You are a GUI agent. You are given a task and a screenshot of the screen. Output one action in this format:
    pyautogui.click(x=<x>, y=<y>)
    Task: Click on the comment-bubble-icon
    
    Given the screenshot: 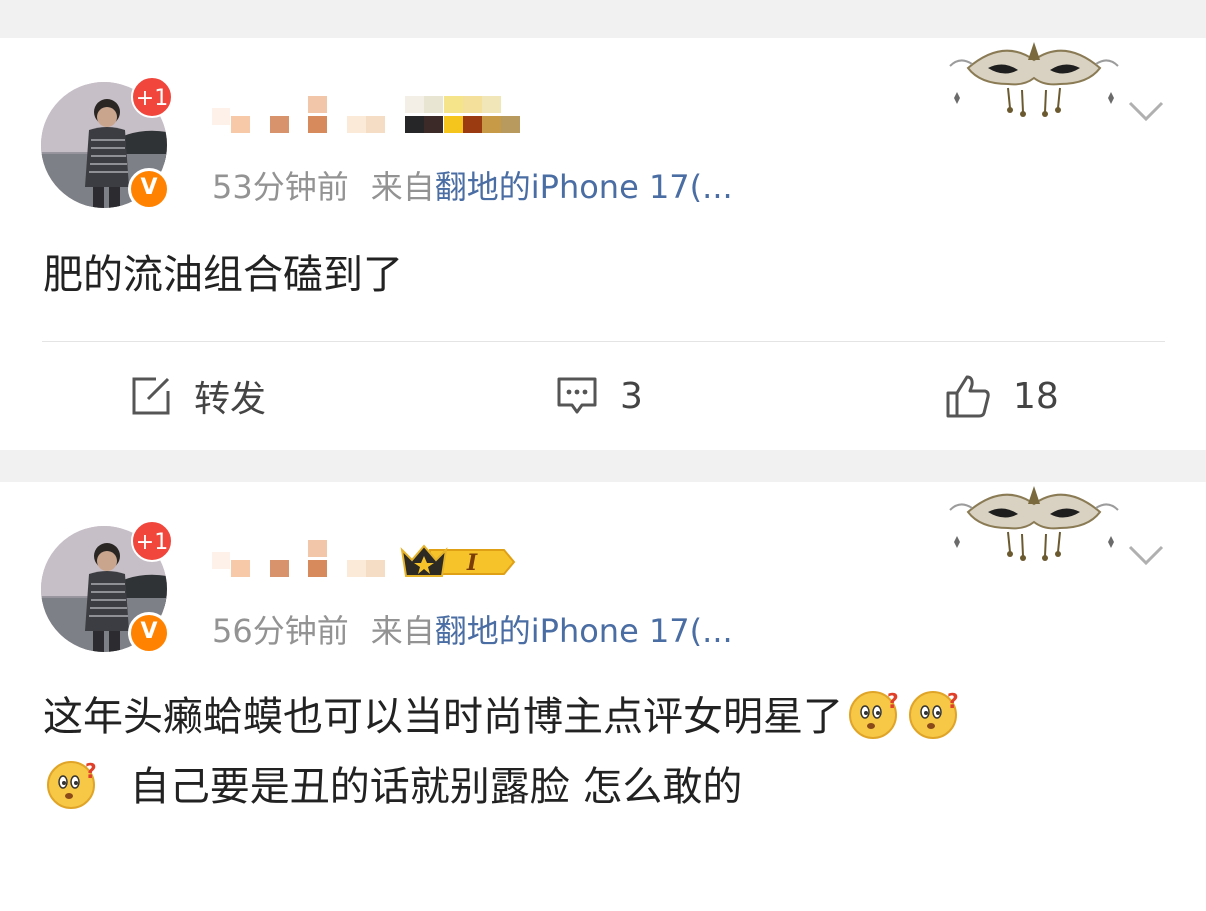 What is the action you would take?
    pyautogui.click(x=577, y=395)
    